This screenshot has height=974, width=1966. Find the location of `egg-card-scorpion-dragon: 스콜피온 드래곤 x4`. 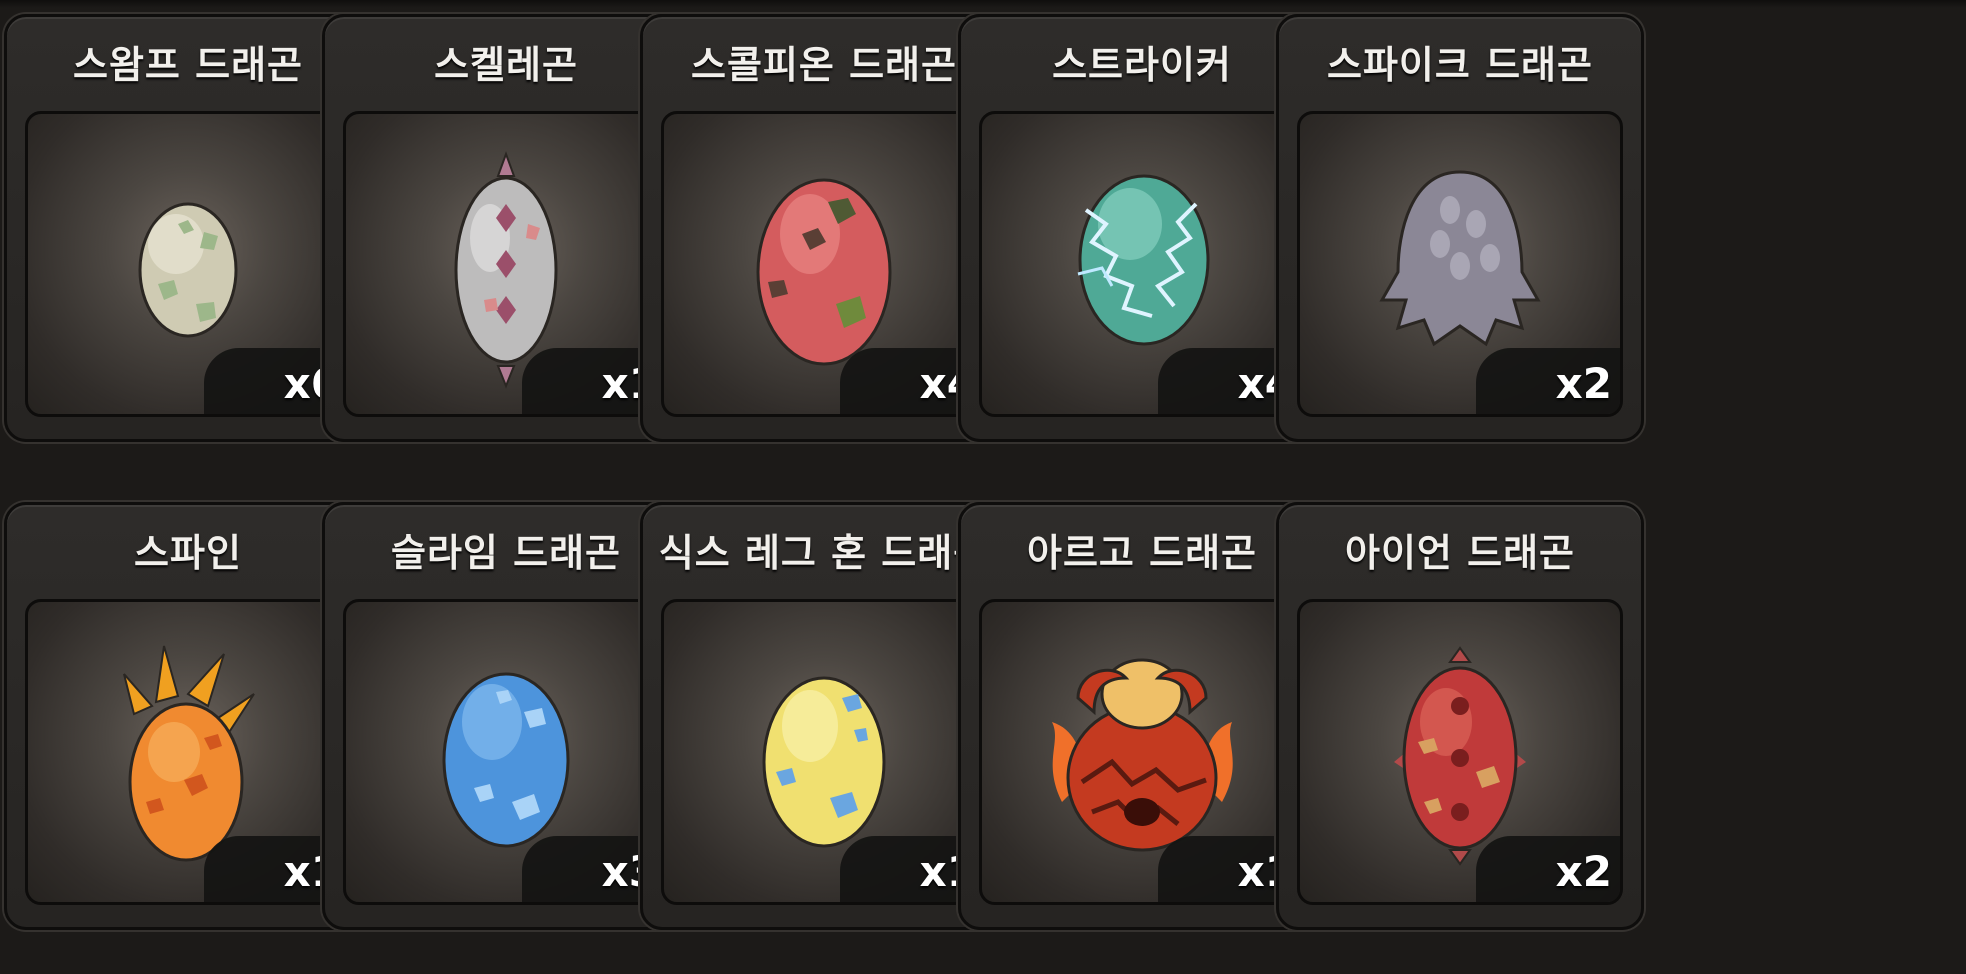

egg-card-scorpion-dragon: 스콜피온 드래곤 x4 is located at coordinates (824, 228).